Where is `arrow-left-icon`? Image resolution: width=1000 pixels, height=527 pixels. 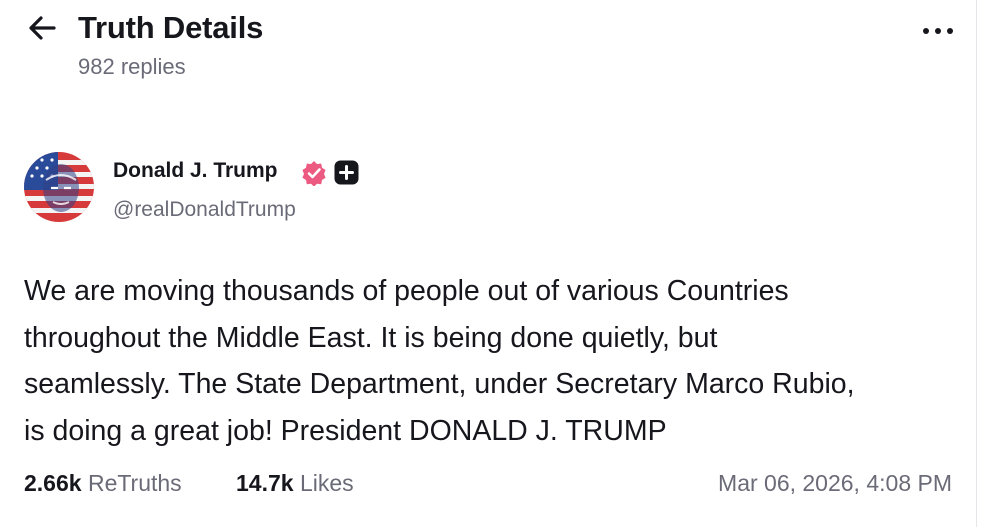
arrow-left-icon is located at coordinates (42, 28).